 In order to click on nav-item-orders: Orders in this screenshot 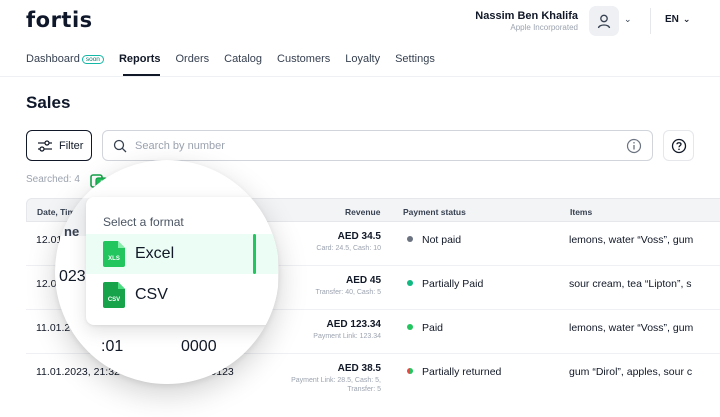, I will do `click(193, 59)`.